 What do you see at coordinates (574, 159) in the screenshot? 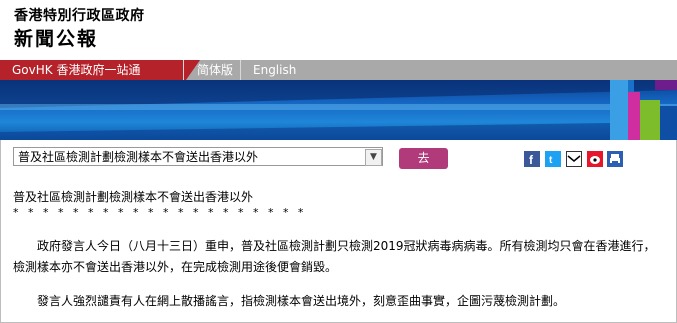
I see `email-icon` at bounding box center [574, 159].